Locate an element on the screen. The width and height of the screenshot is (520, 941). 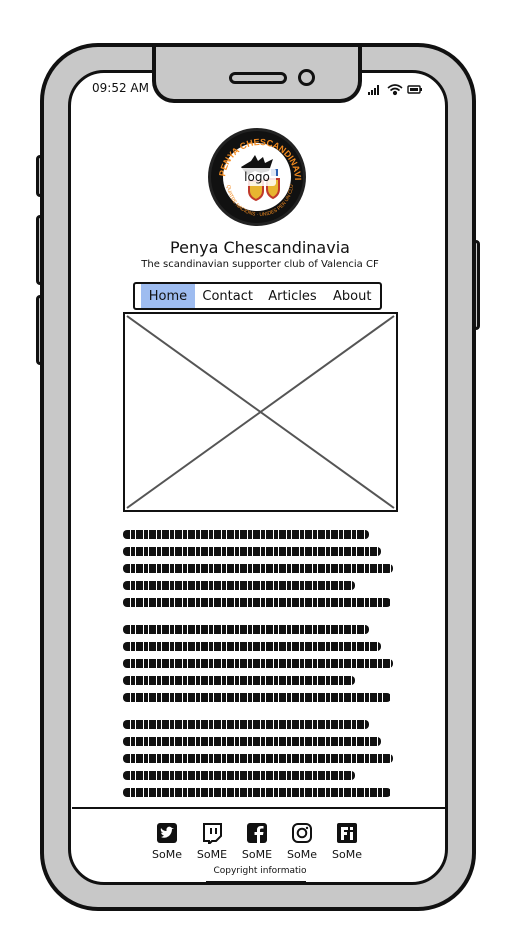
site-title: Penya Chescandinavia is located at coordinates (260, 247).